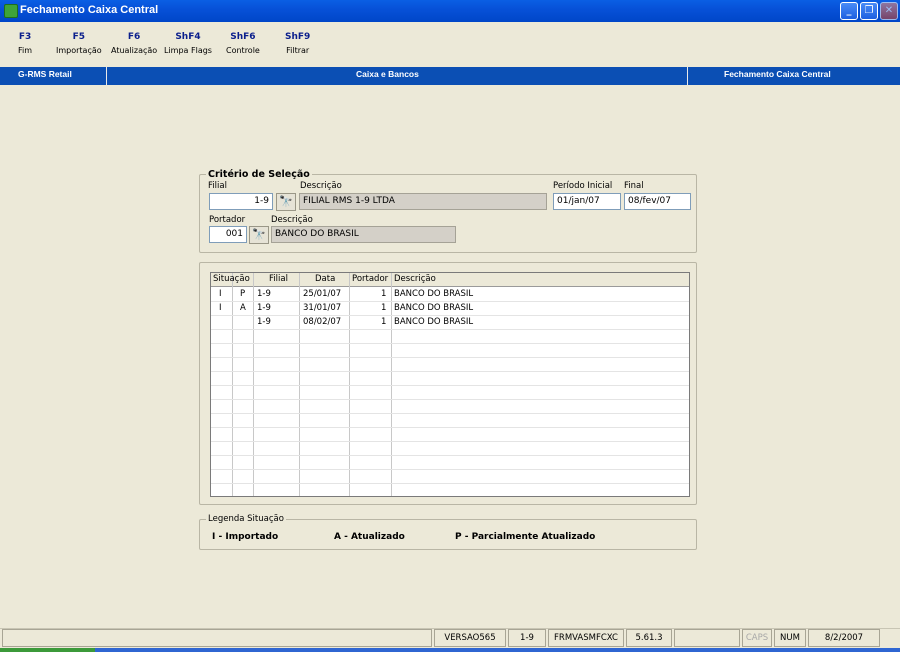  Describe the element at coordinates (243, 37) in the screenshot. I see `toolbar-key: ShF6` at that location.